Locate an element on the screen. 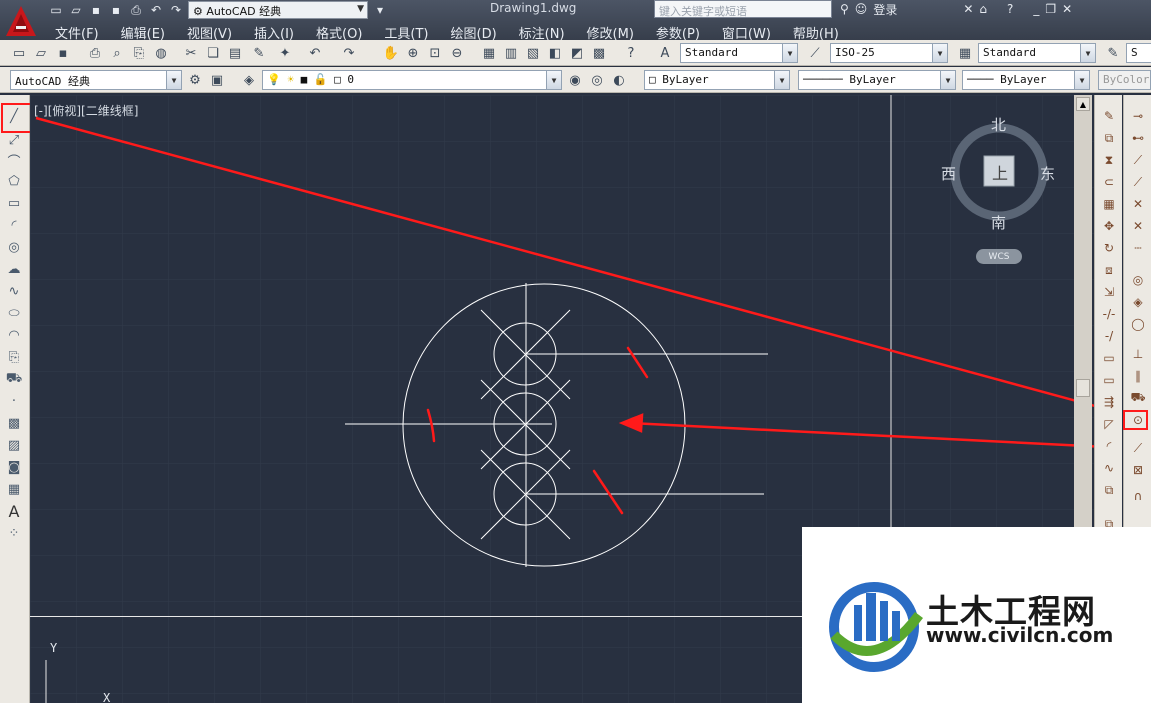  snap-nearest-icon: ⟋ is located at coordinates (1138, 448).